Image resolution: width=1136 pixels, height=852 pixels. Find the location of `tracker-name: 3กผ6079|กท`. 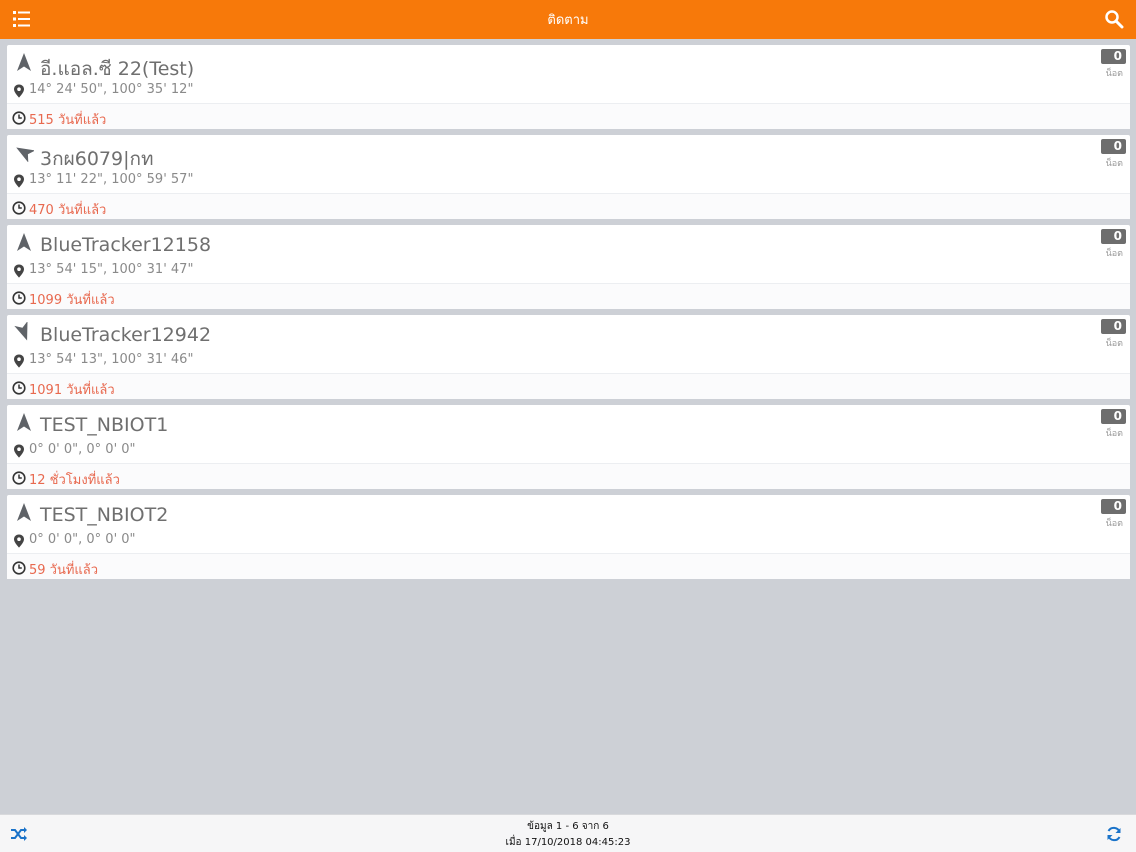

tracker-name: 3กผ6079|กท is located at coordinates (97, 159).